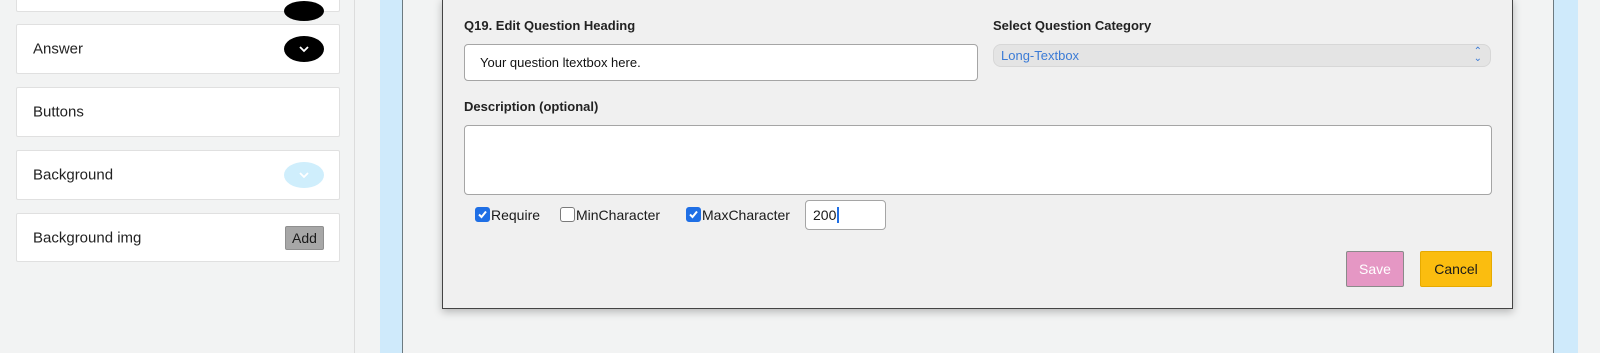 This screenshot has height=353, width=1600. What do you see at coordinates (58, 112) in the screenshot?
I see `sidebar-item-label: Buttons` at bounding box center [58, 112].